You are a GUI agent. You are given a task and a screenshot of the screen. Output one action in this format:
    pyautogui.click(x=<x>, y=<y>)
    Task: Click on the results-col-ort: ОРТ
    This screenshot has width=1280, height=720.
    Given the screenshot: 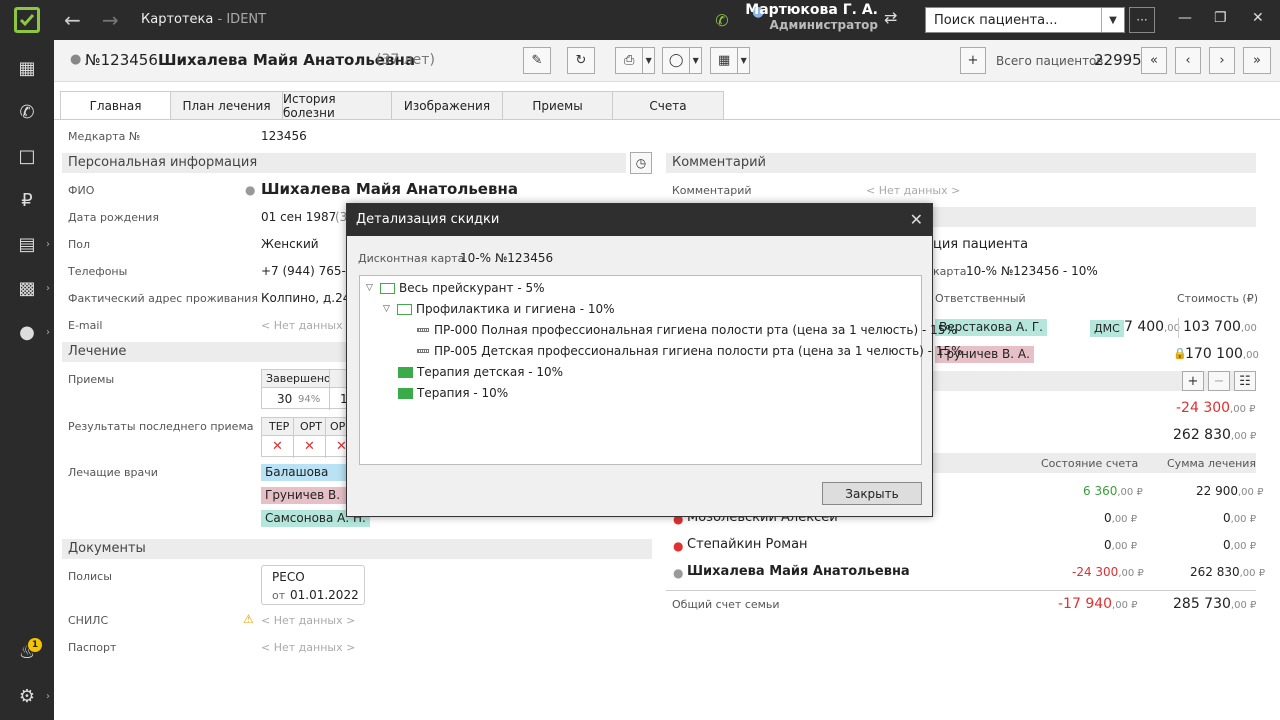 What is the action you would take?
    pyautogui.click(x=311, y=426)
    